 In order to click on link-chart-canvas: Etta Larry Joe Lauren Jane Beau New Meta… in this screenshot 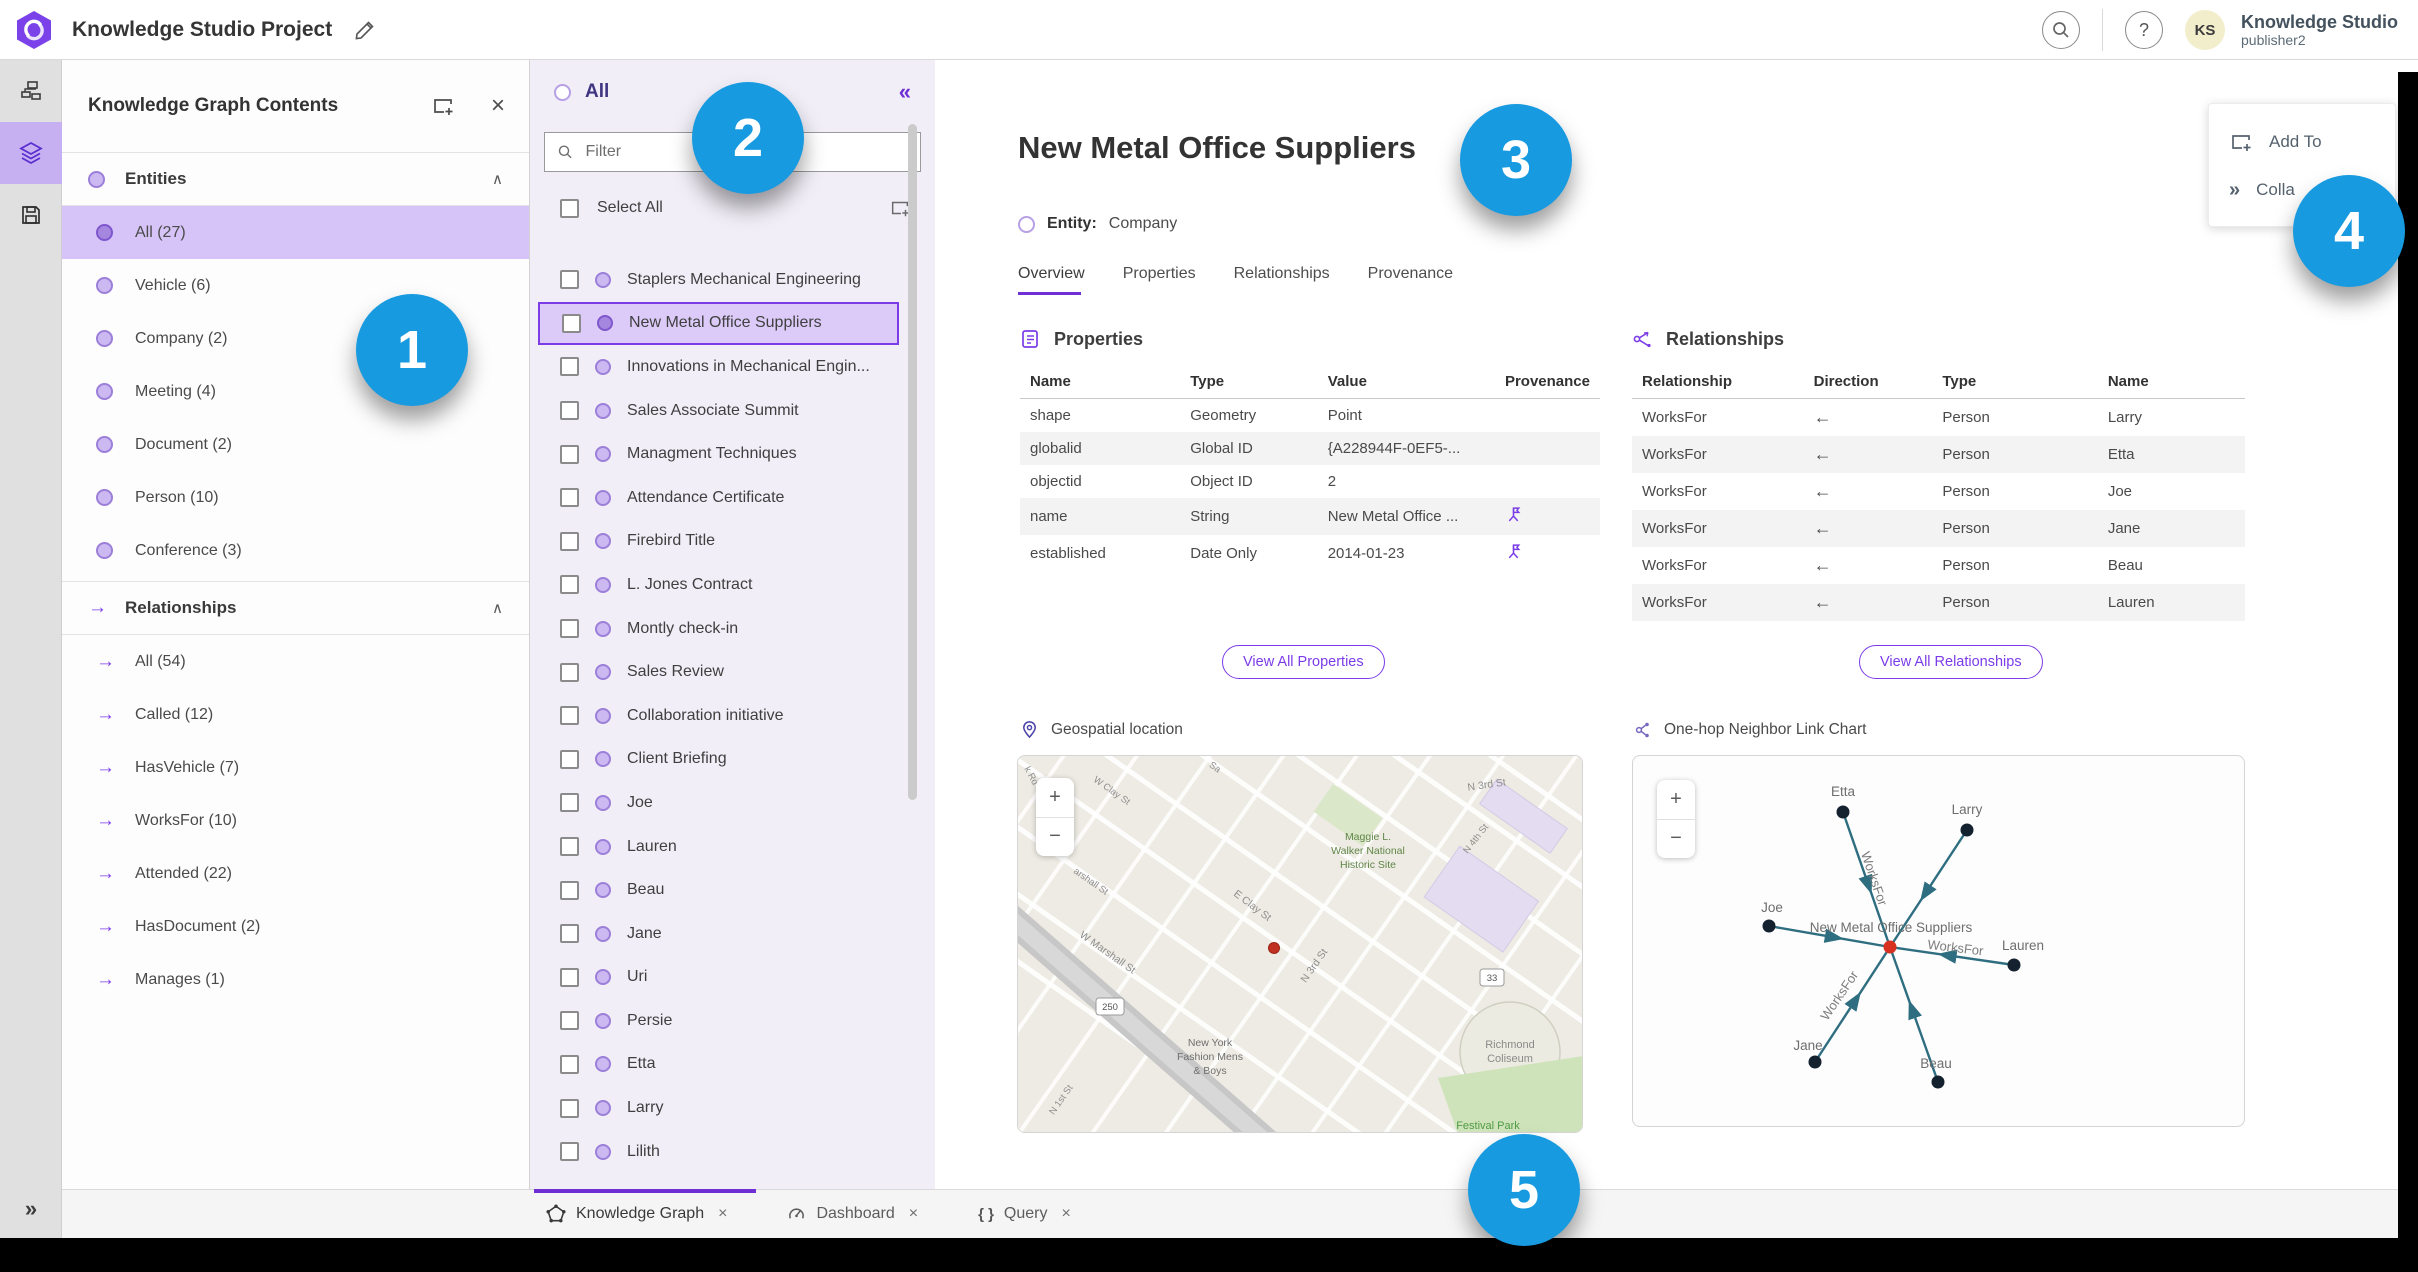, I will do `click(1939, 941)`.